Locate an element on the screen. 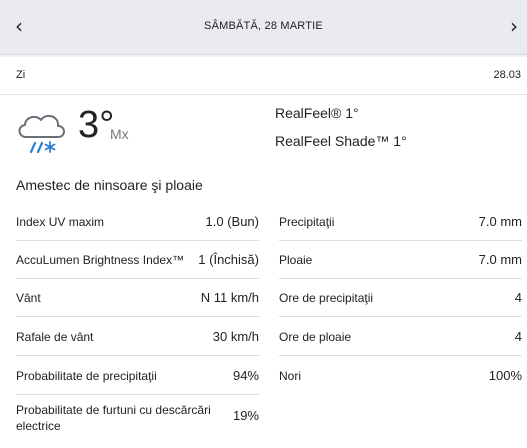 Image resolution: width=527 pixels, height=448 pixels. detail-rain-hours: Ore de ploaie 4 is located at coordinates (400, 337).